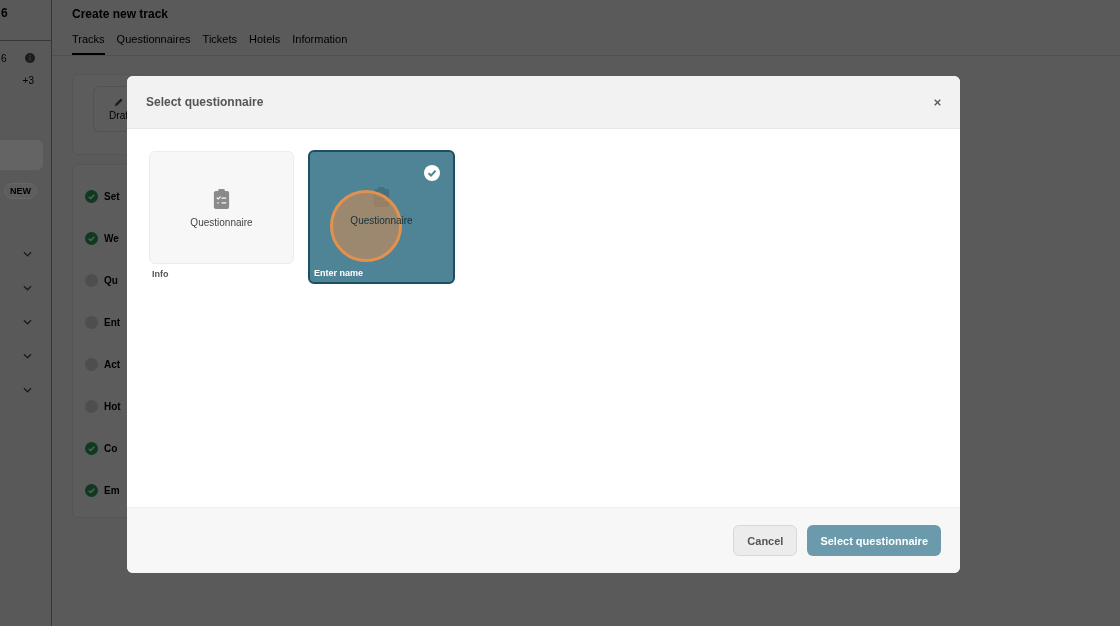  Describe the element at coordinates (4, 58) in the screenshot. I see `count-text: 6` at that location.